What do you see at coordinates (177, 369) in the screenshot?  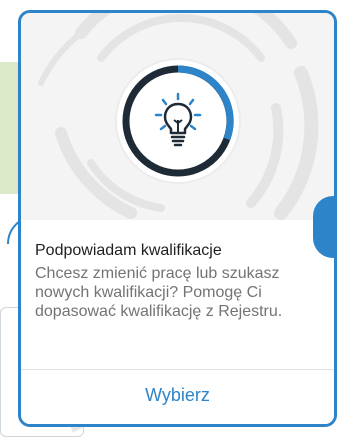 I see `card-divider` at bounding box center [177, 369].